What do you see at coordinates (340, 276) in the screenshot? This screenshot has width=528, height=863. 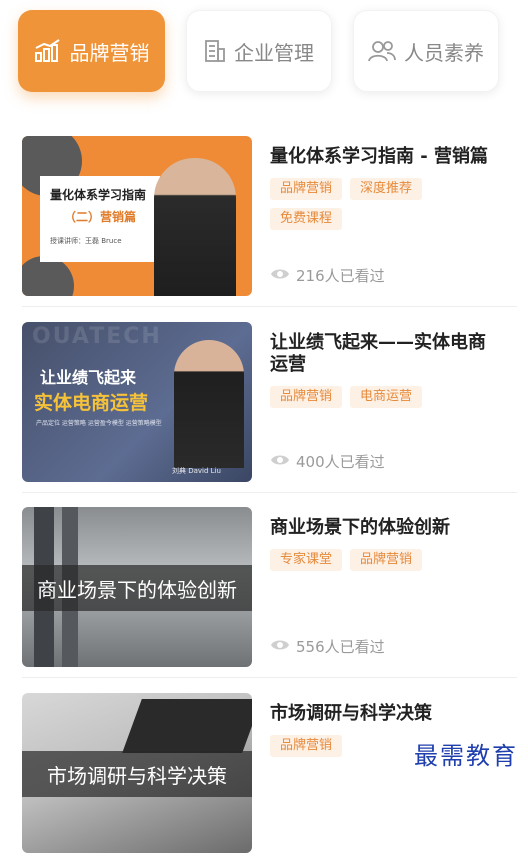 I see `view-count-text: 216人已看过` at bounding box center [340, 276].